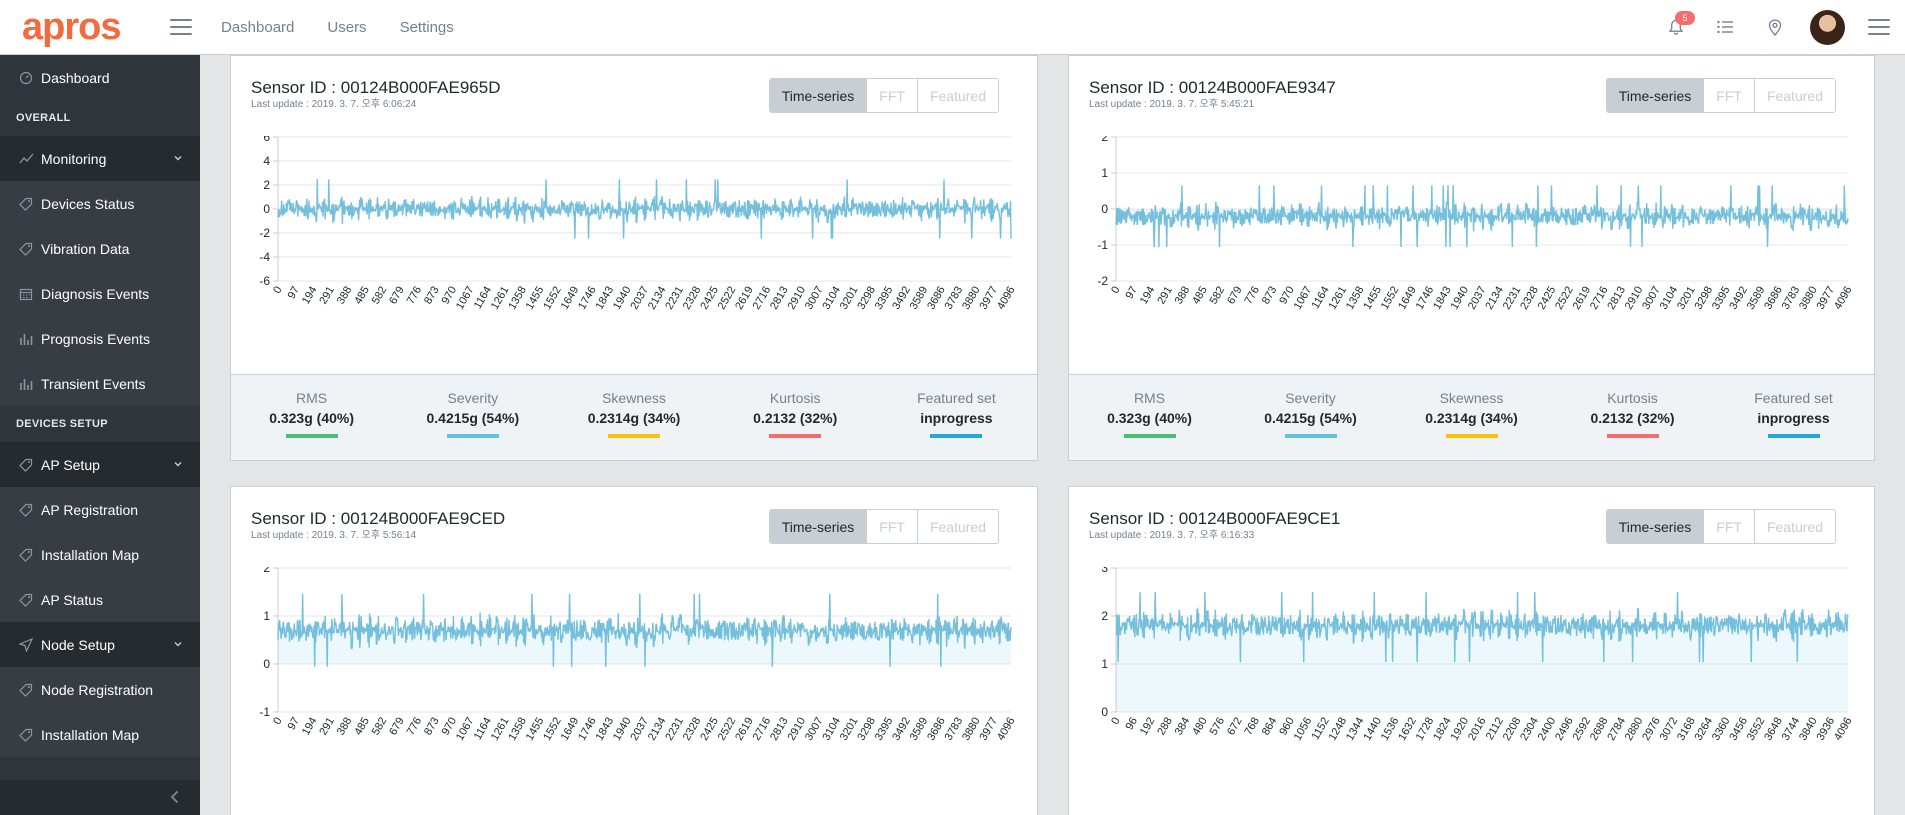  Describe the element at coordinates (175, 797) in the screenshot. I see `sidebar-collapse-icon` at that location.